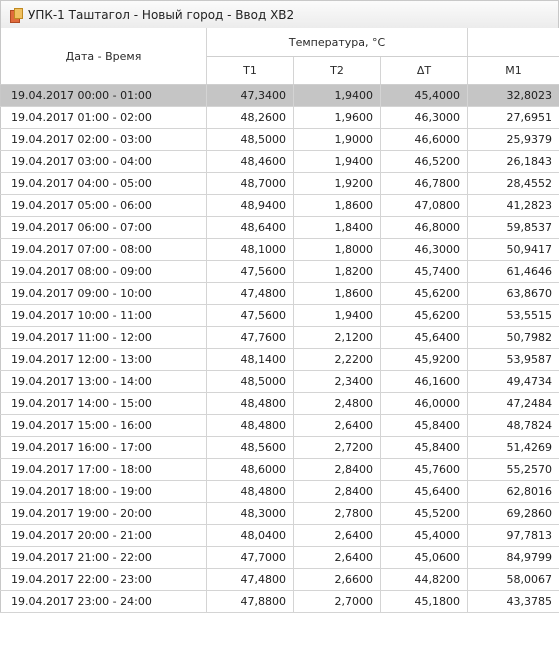 This screenshot has height=652, width=559. I want to click on cell-dt: 45,6200, so click(424, 293).